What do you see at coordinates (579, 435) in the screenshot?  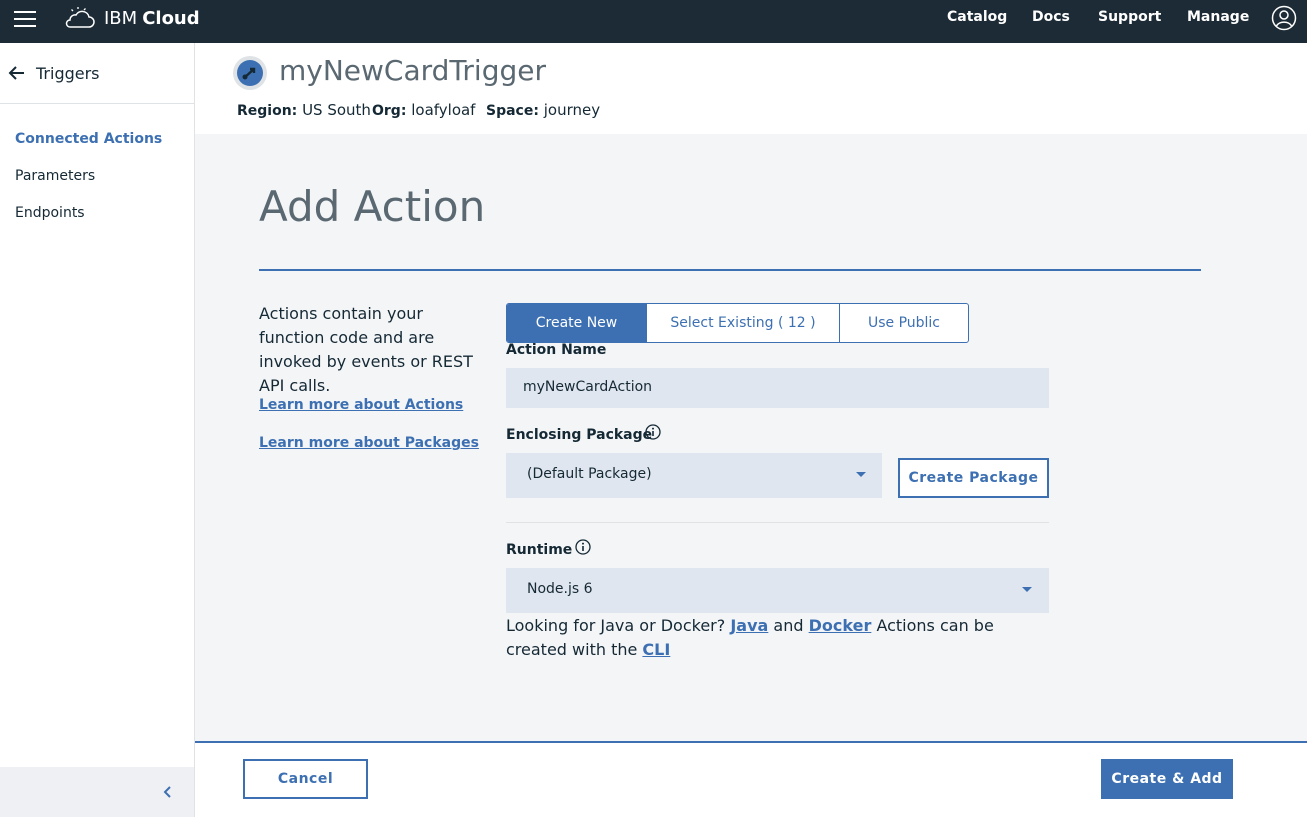 I see `enclosing-package-label: Enclosing Package` at bounding box center [579, 435].